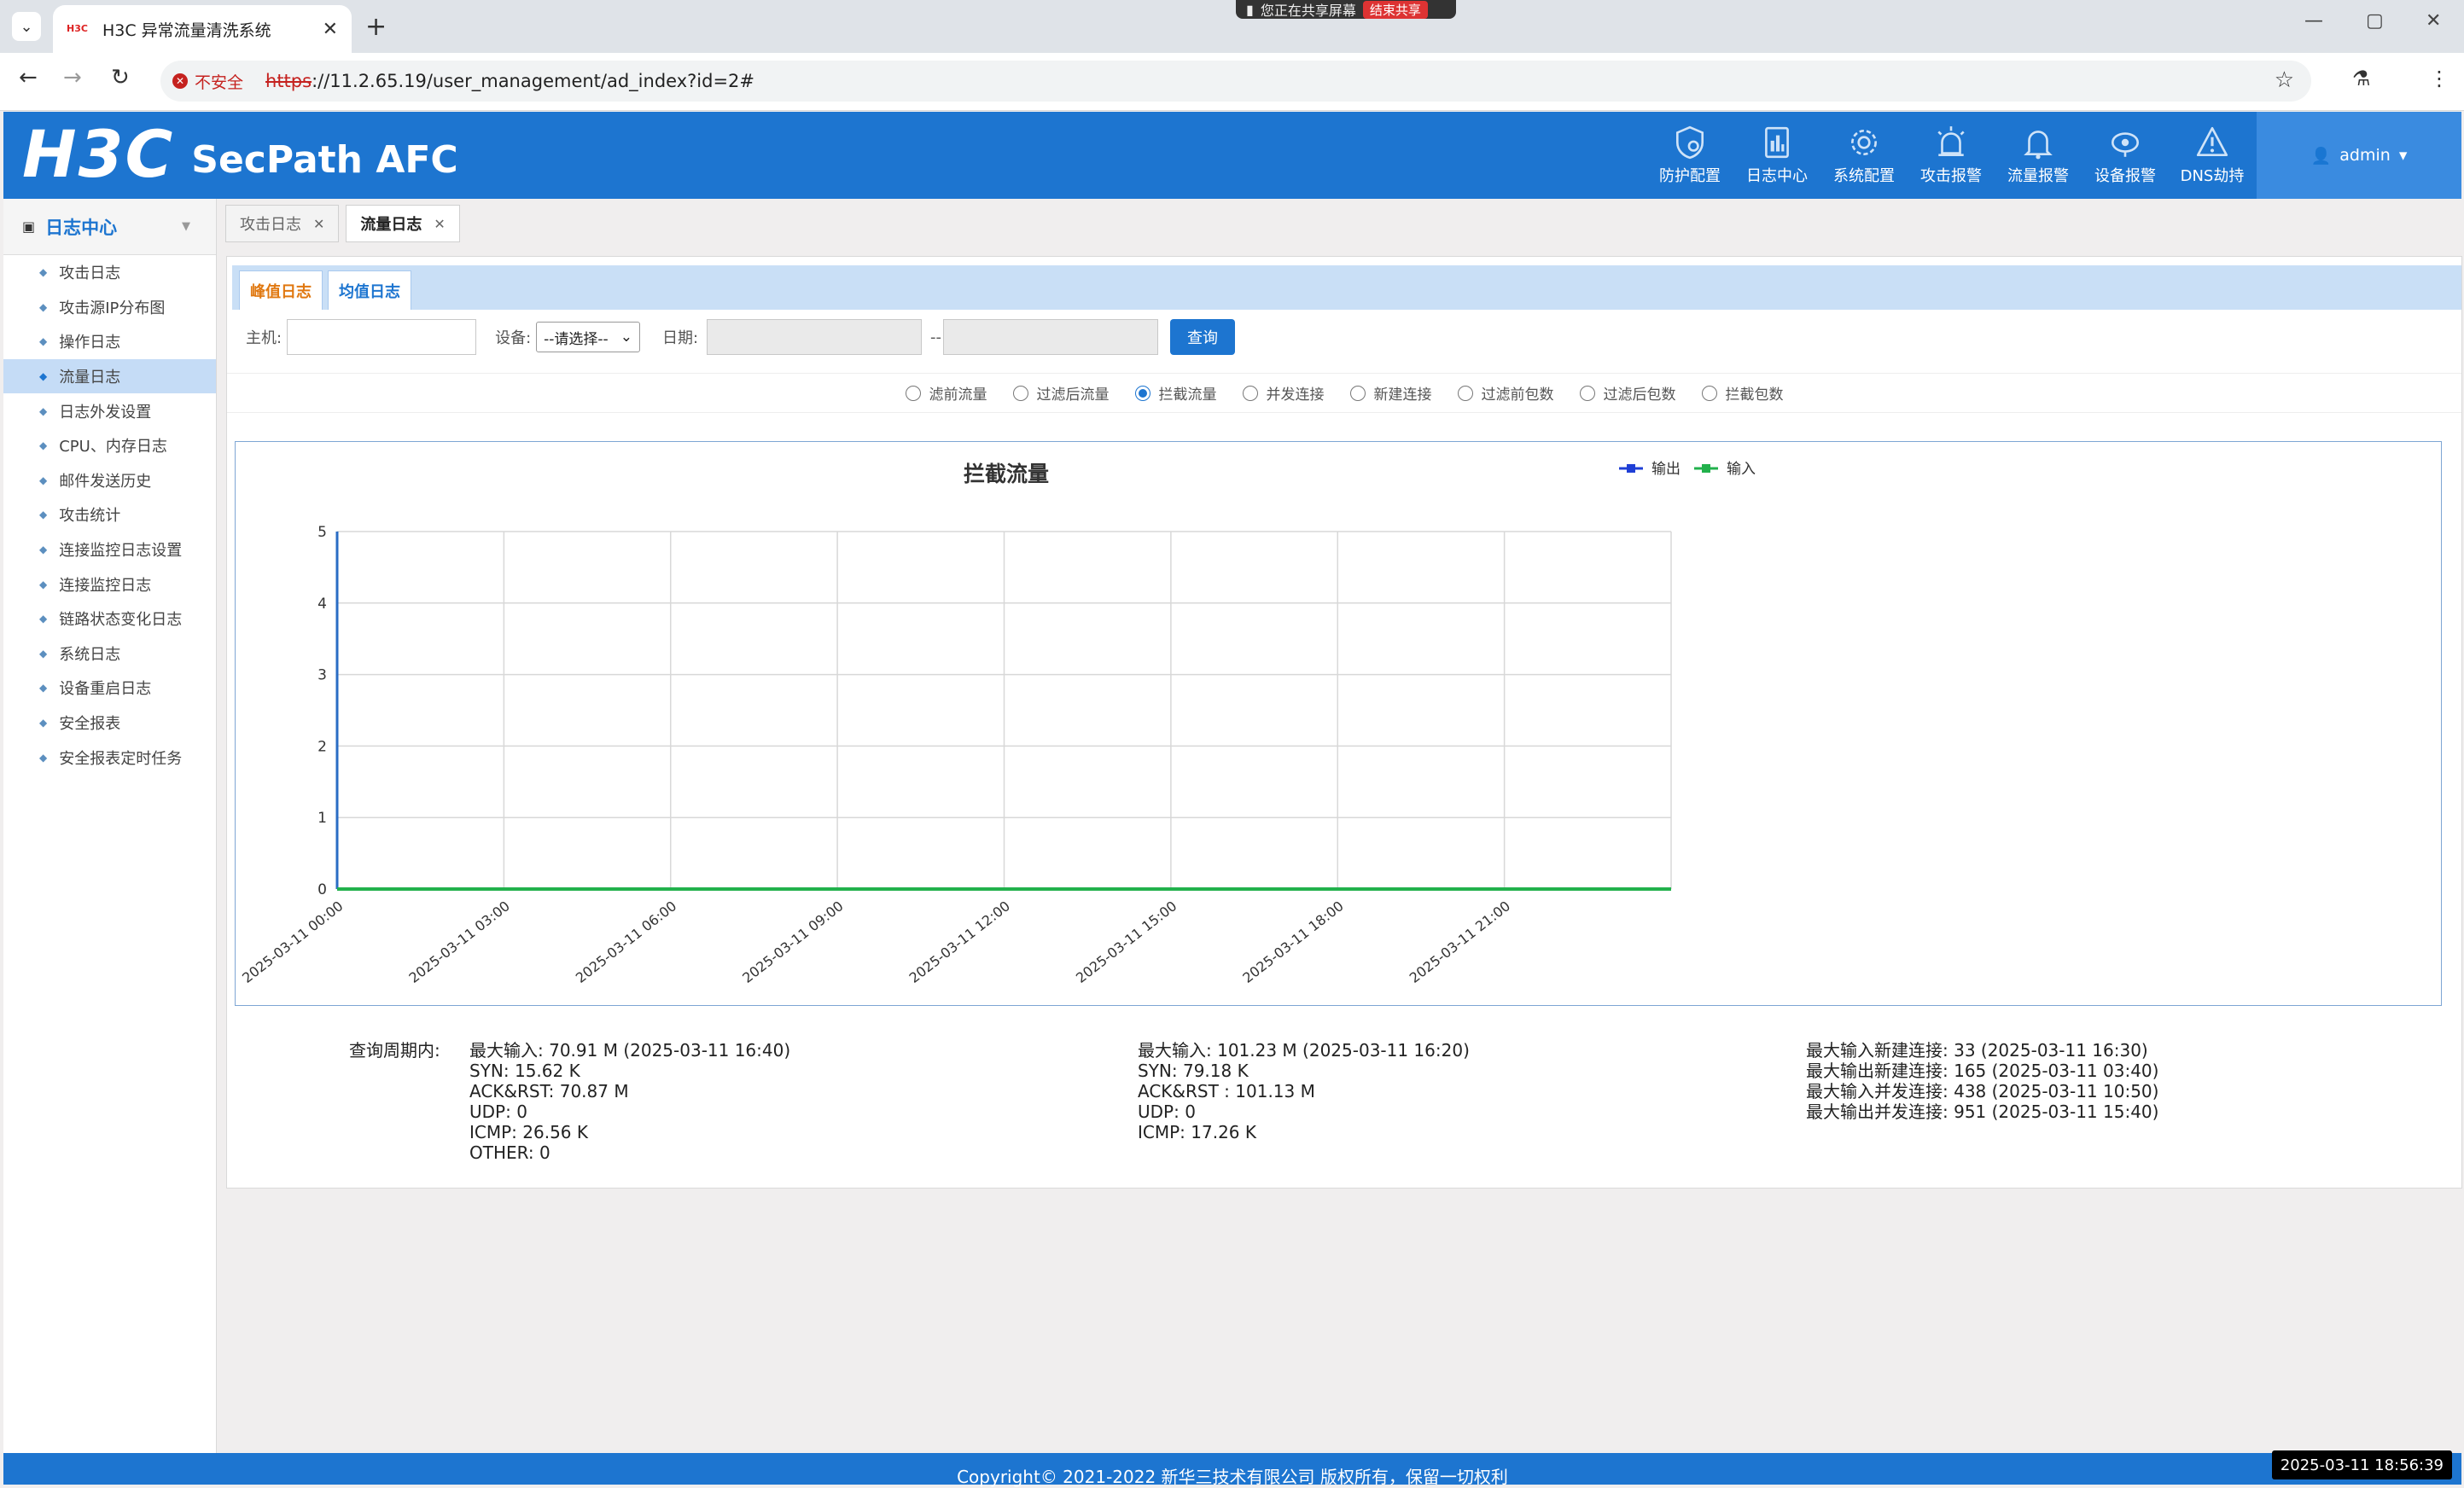 This screenshot has height=1488, width=2464. What do you see at coordinates (1505, 393) in the screenshot?
I see `metric-radio: 过滤前包数` at bounding box center [1505, 393].